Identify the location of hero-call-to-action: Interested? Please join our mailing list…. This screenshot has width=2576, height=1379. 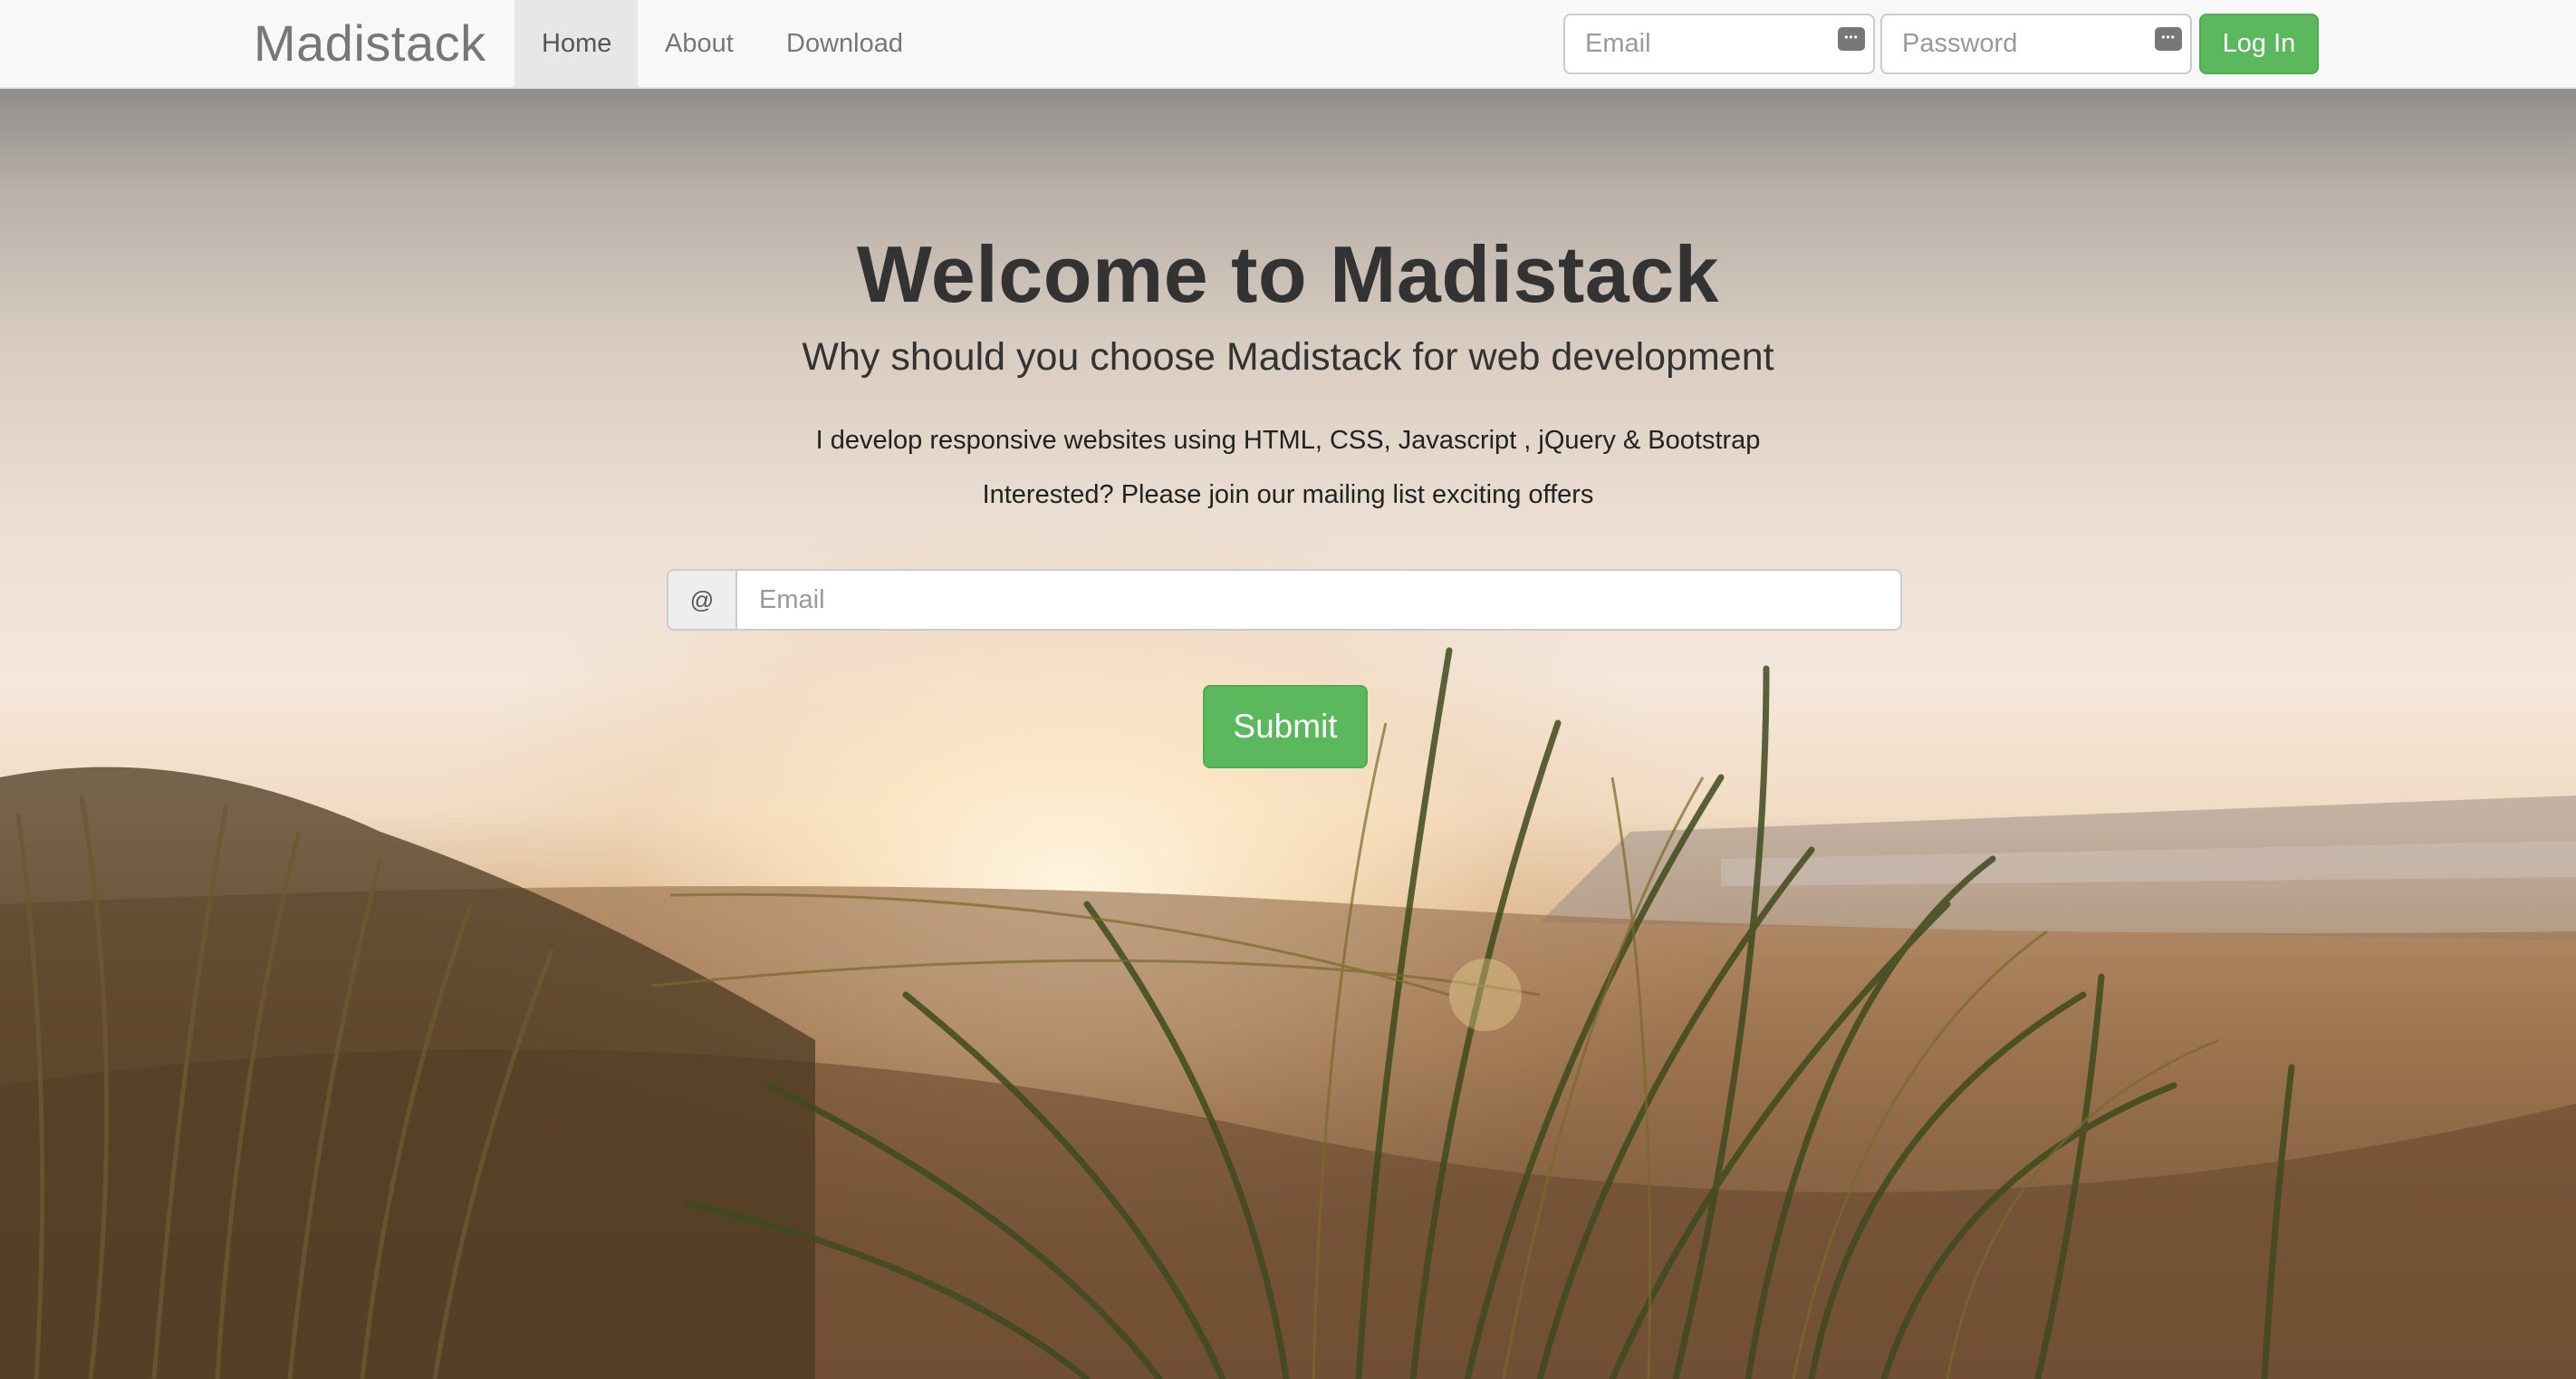
(1288, 494).